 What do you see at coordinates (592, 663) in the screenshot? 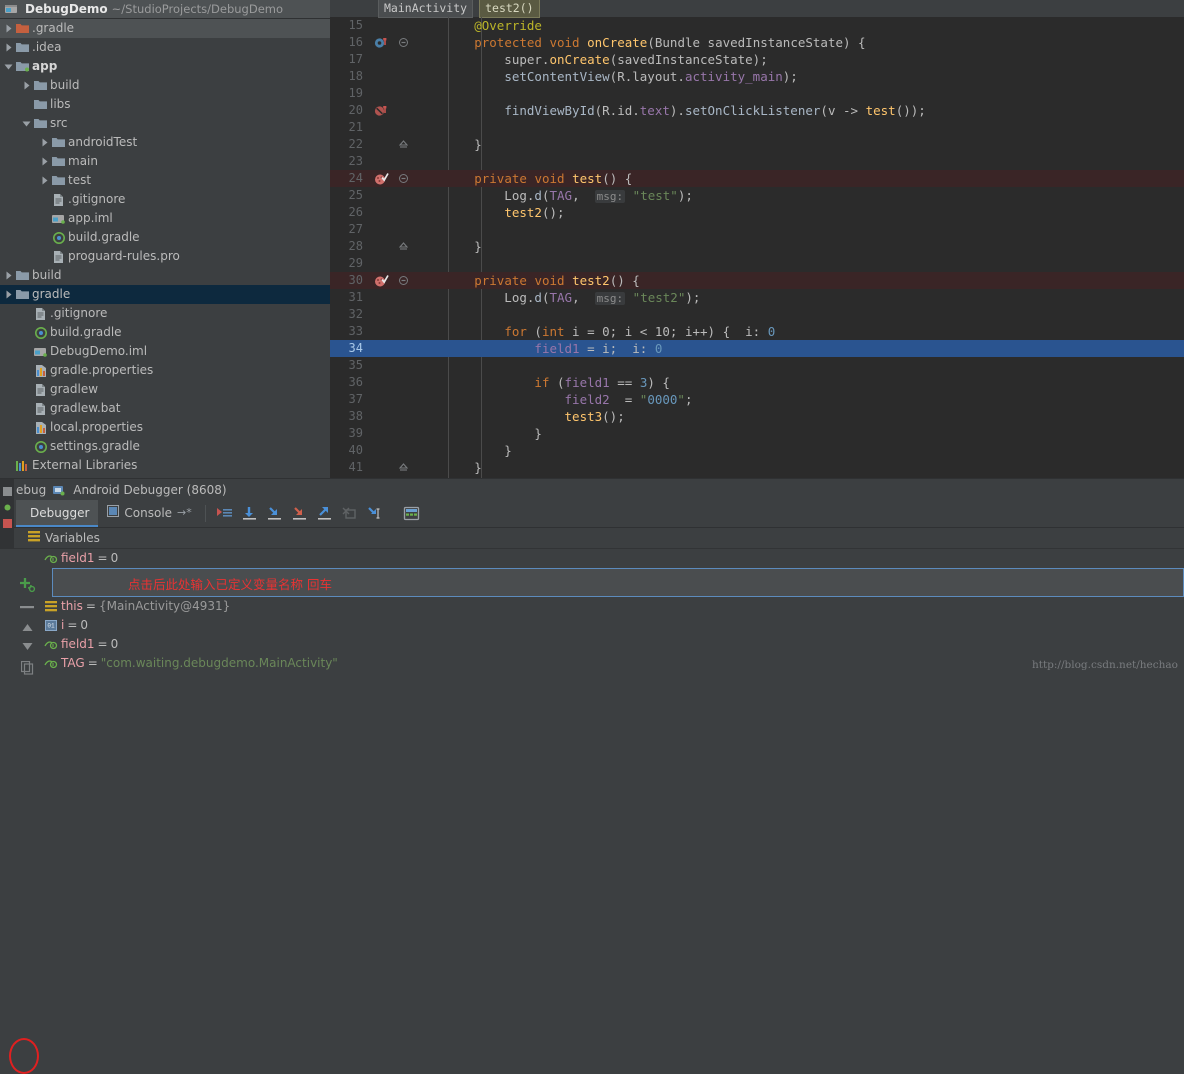
I see `variable-row: TAG = "com.waiting.debugdemo.MainActivity"` at bounding box center [592, 663].